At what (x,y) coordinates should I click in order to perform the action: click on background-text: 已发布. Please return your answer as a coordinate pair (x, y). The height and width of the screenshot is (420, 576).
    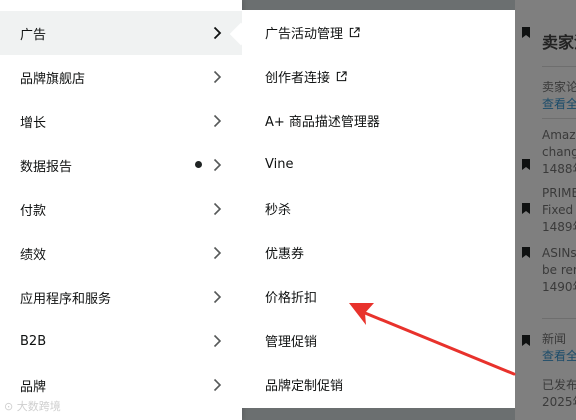
    Looking at the image, I should click on (559, 385).